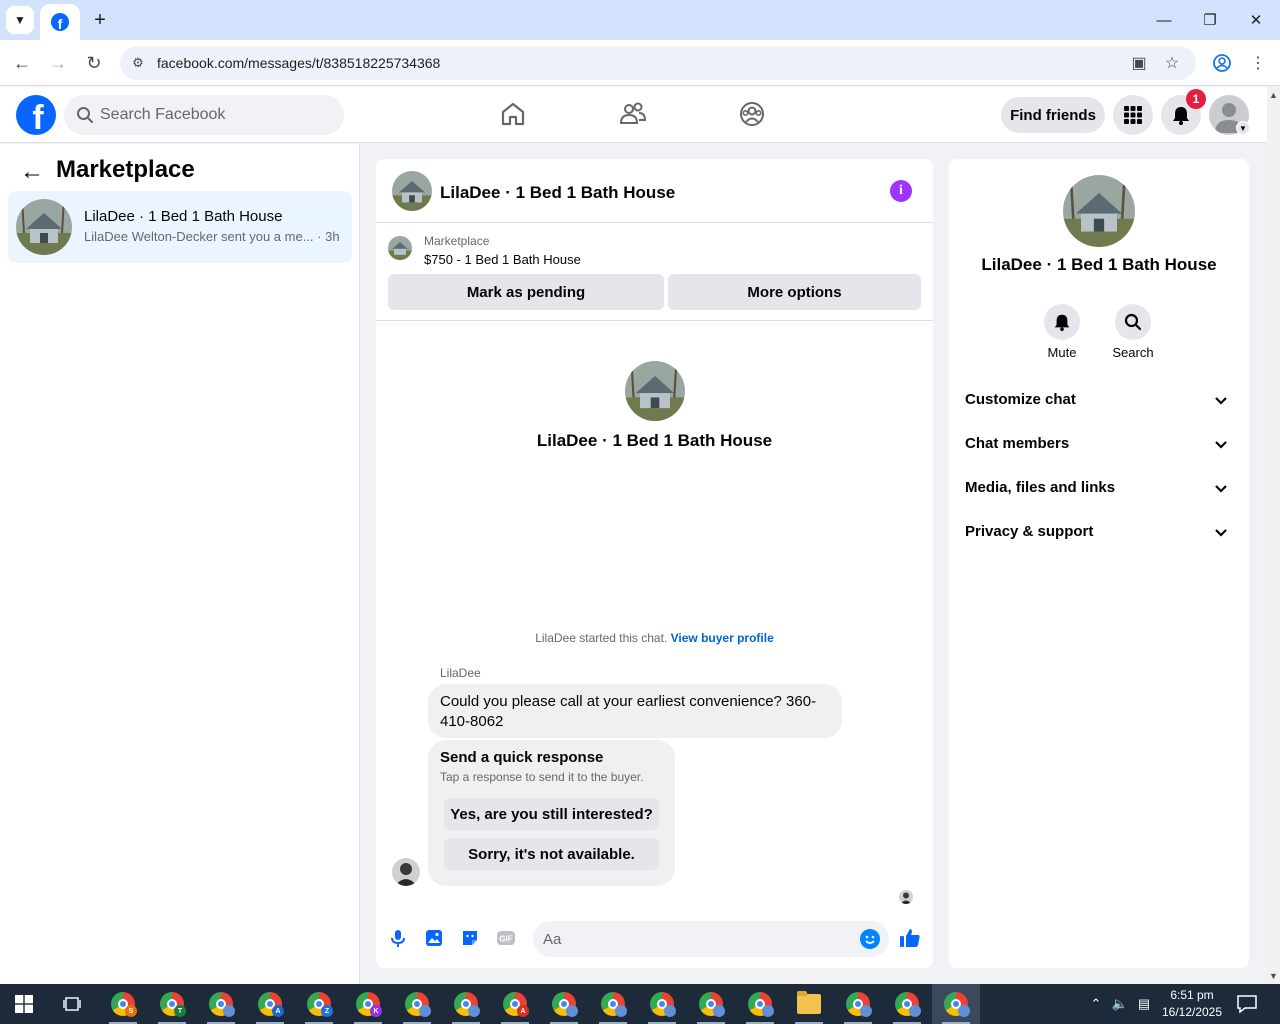  I want to click on close-window-button: ✕, so click(1256, 20).